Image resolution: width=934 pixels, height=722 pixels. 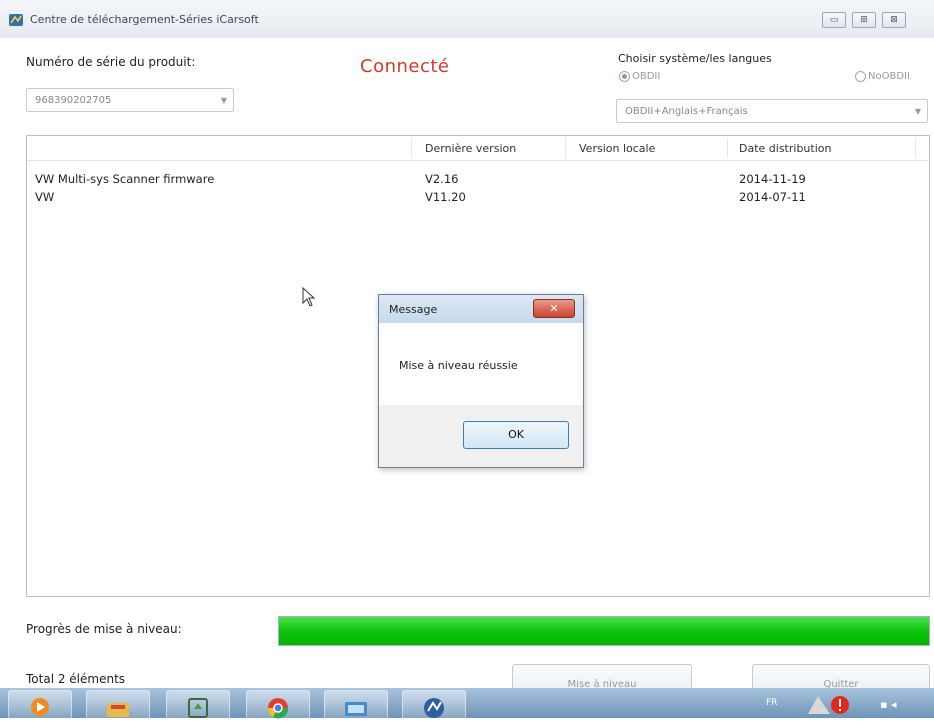 What do you see at coordinates (686, 111) in the screenshot?
I see `language-value: OBDII+Anglais+Français` at bounding box center [686, 111].